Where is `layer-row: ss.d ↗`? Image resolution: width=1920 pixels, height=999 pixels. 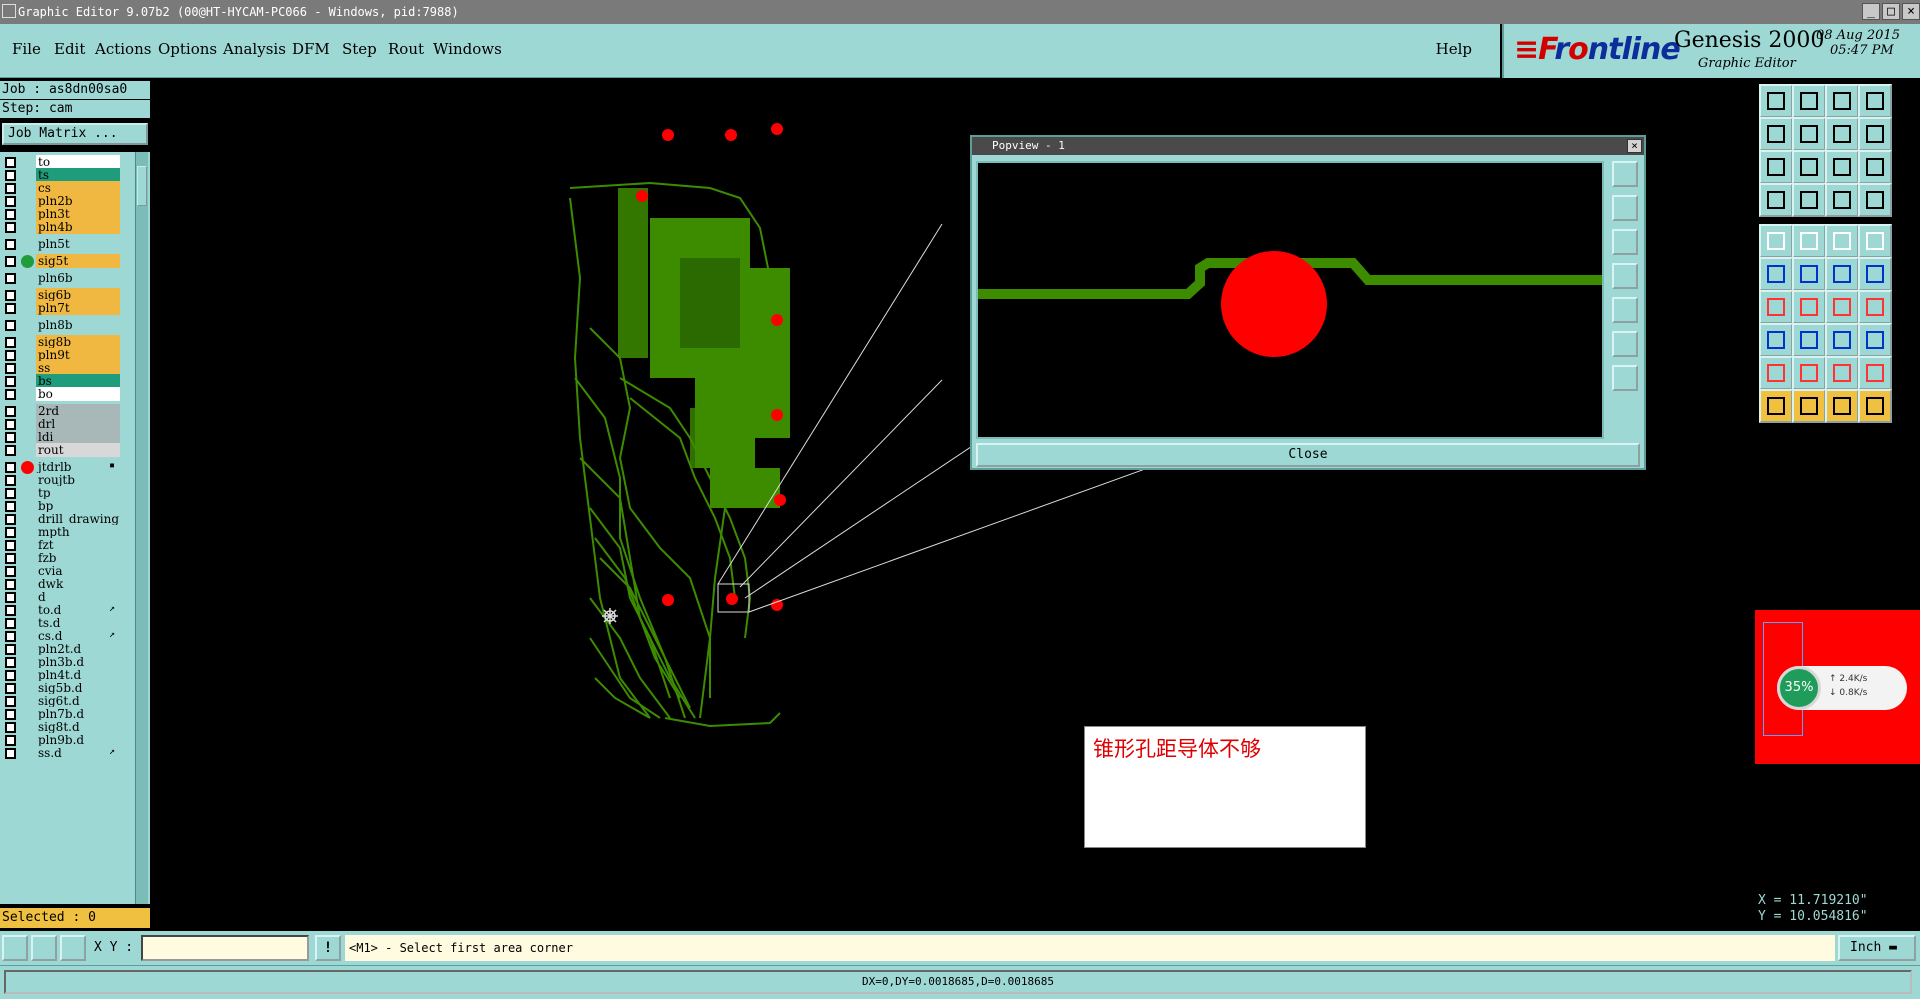
layer-row: ss.d ↗ is located at coordinates (67, 753).